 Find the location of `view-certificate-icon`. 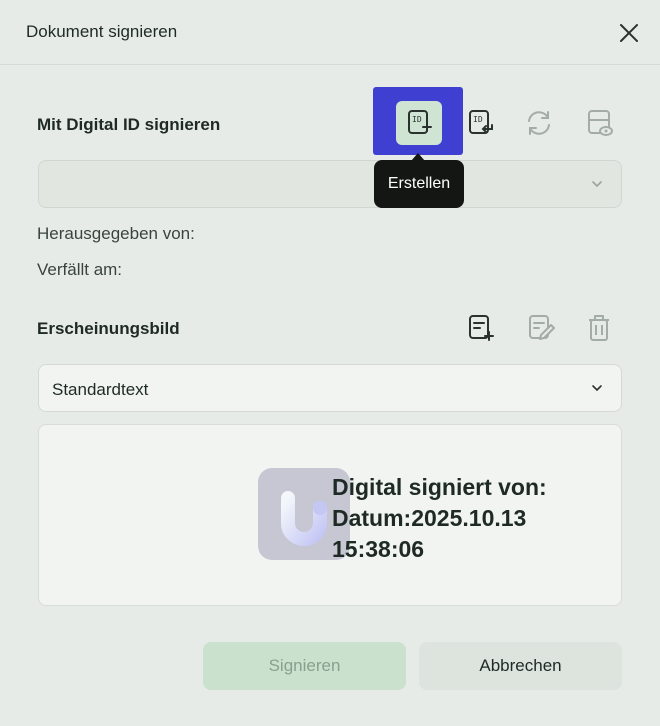

view-certificate-icon is located at coordinates (600, 123).